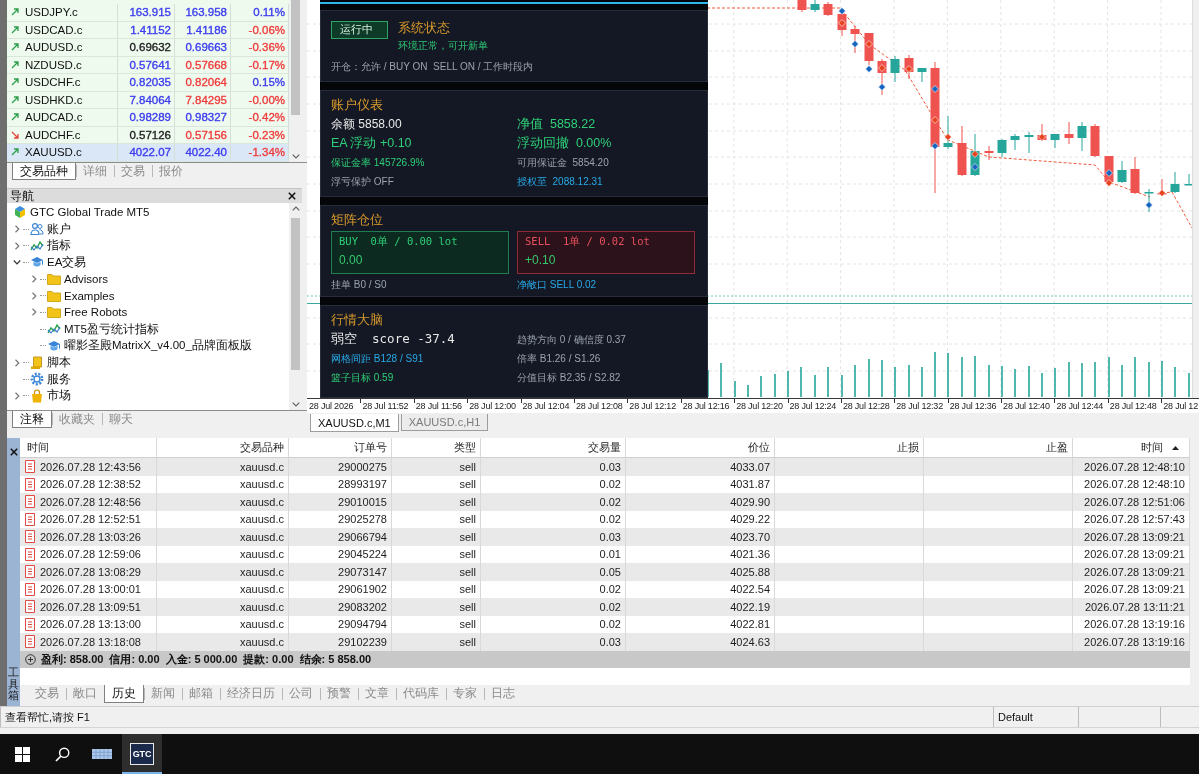 The width and height of the screenshot is (1199, 774). What do you see at coordinates (700, 467) in the screenshot?
I see `table-cell: 4033.07` at bounding box center [700, 467].